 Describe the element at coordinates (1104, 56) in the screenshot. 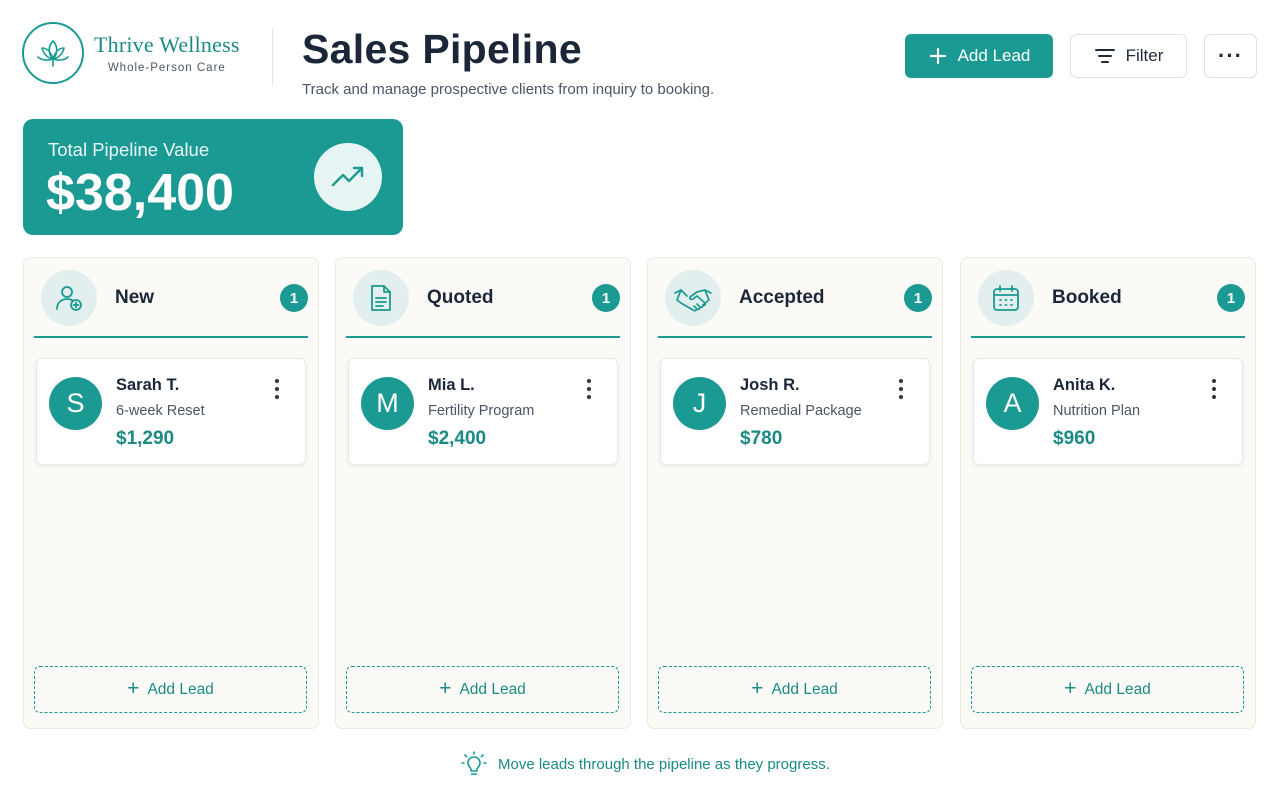

I see `filter-icon` at that location.